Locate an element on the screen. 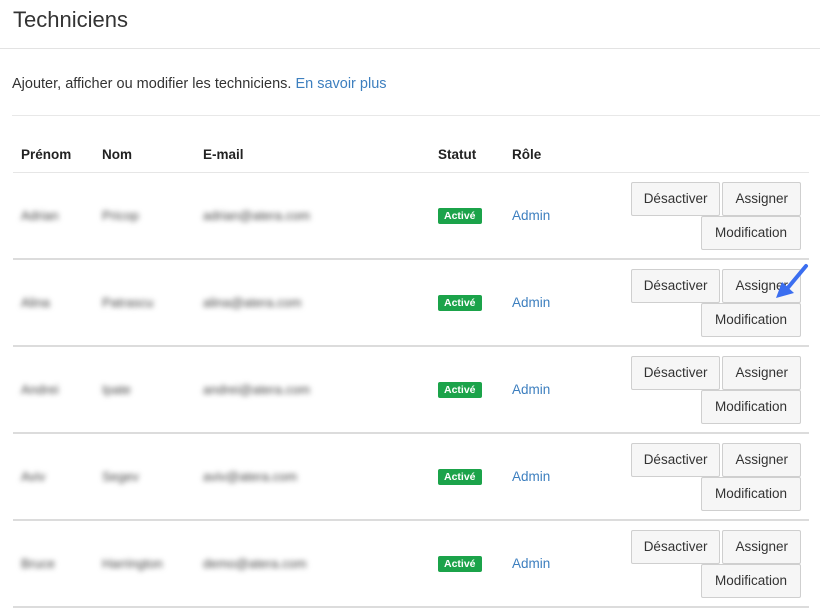  email-text: demo@atera.com is located at coordinates (255, 563).